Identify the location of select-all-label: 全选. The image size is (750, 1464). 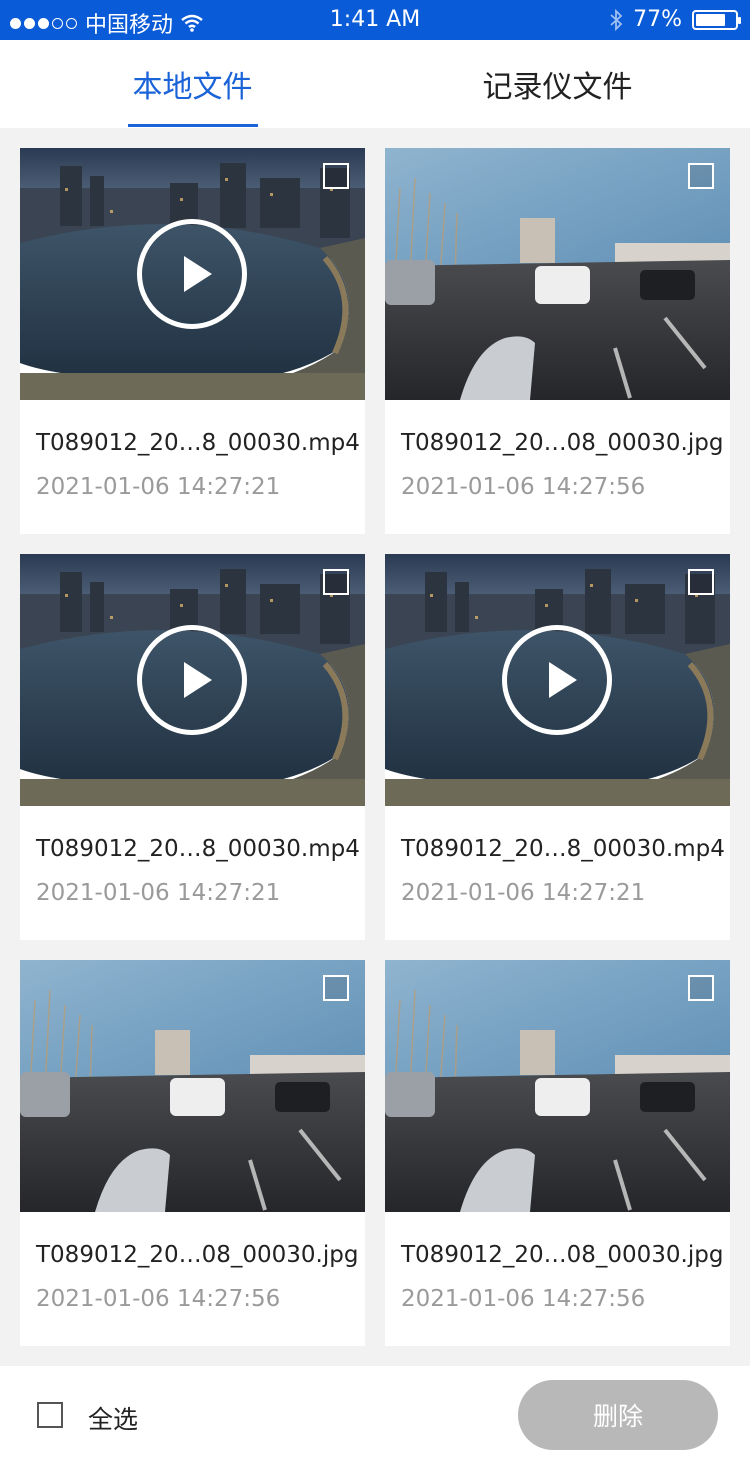
(113, 1418).